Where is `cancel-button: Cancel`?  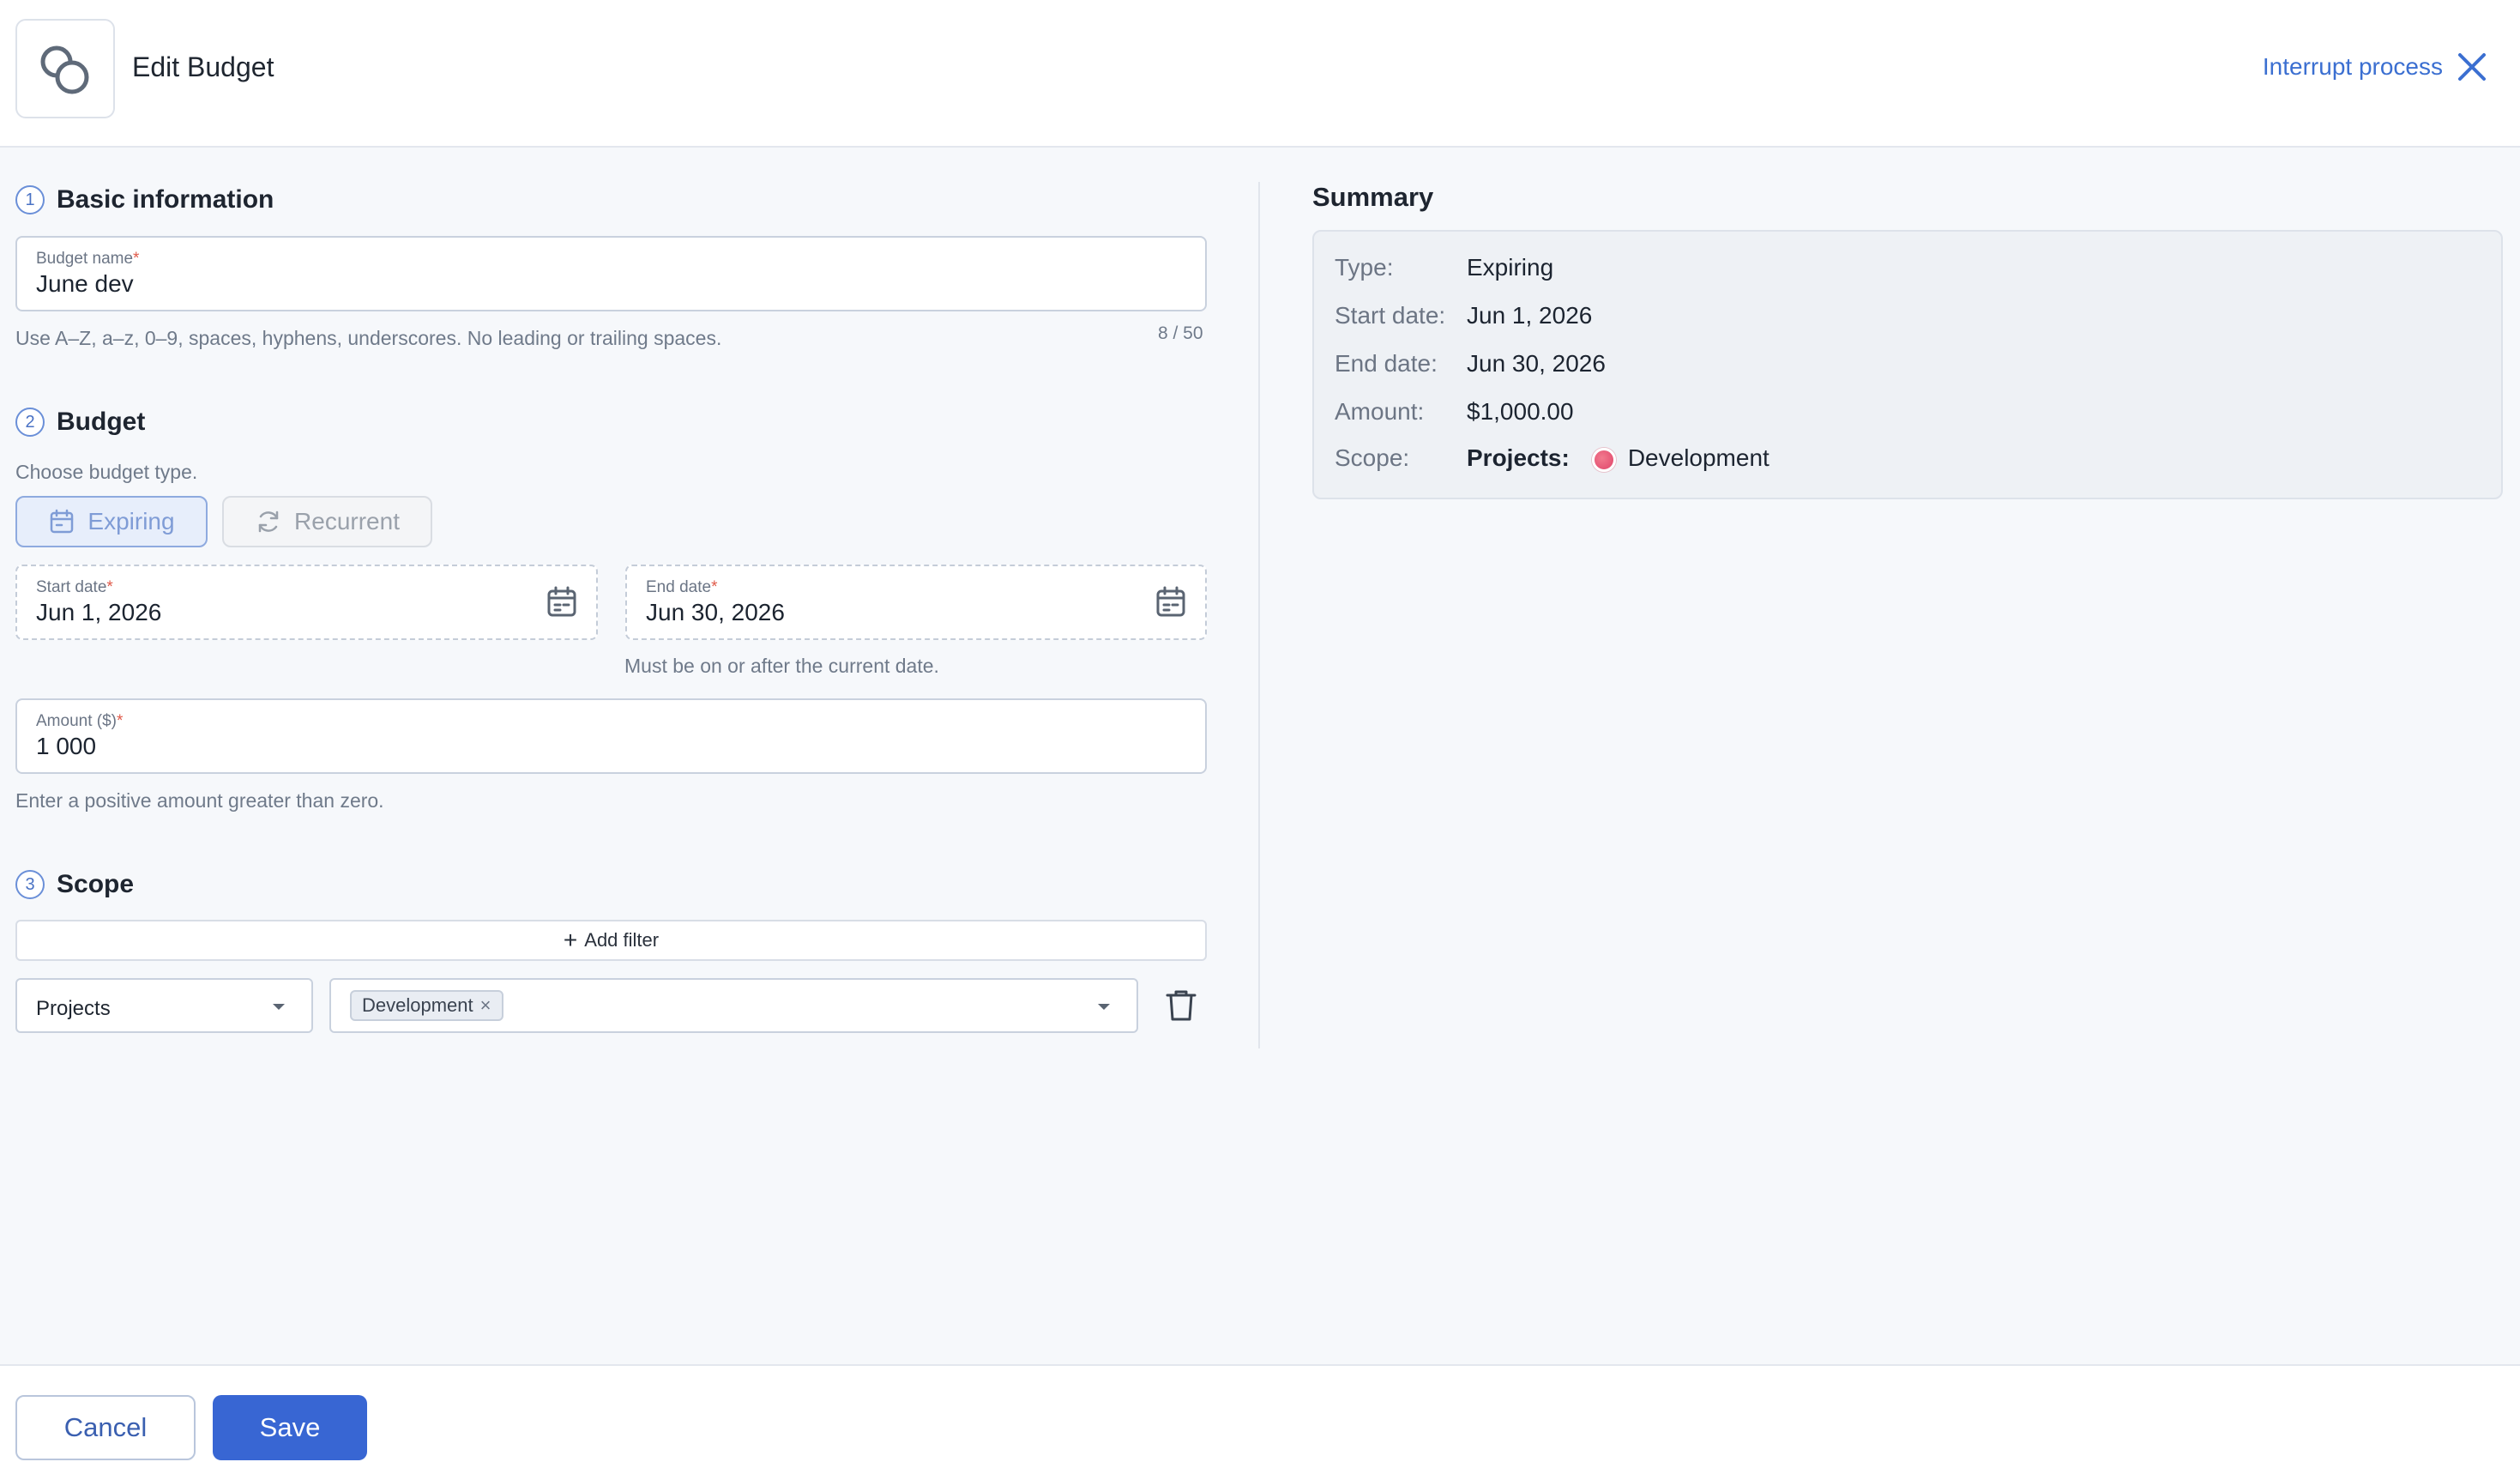 cancel-button: Cancel is located at coordinates (105, 1427).